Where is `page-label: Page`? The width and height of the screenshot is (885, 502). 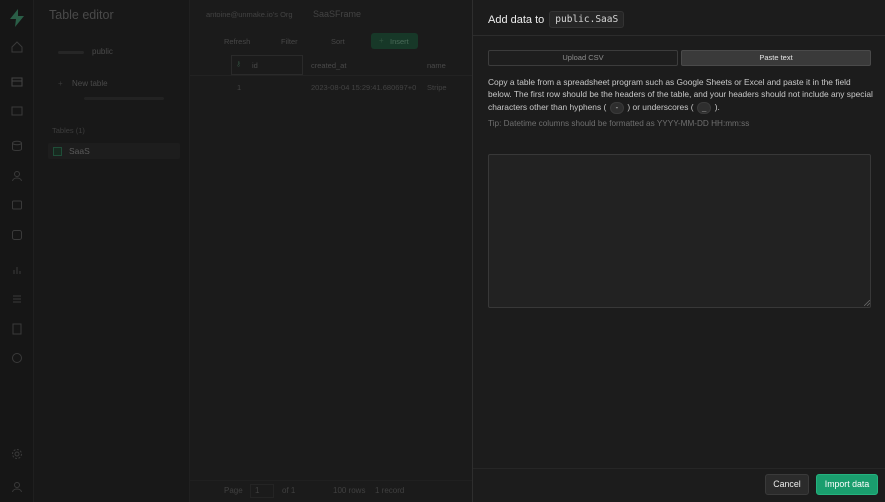
page-label: Page is located at coordinates (233, 490).